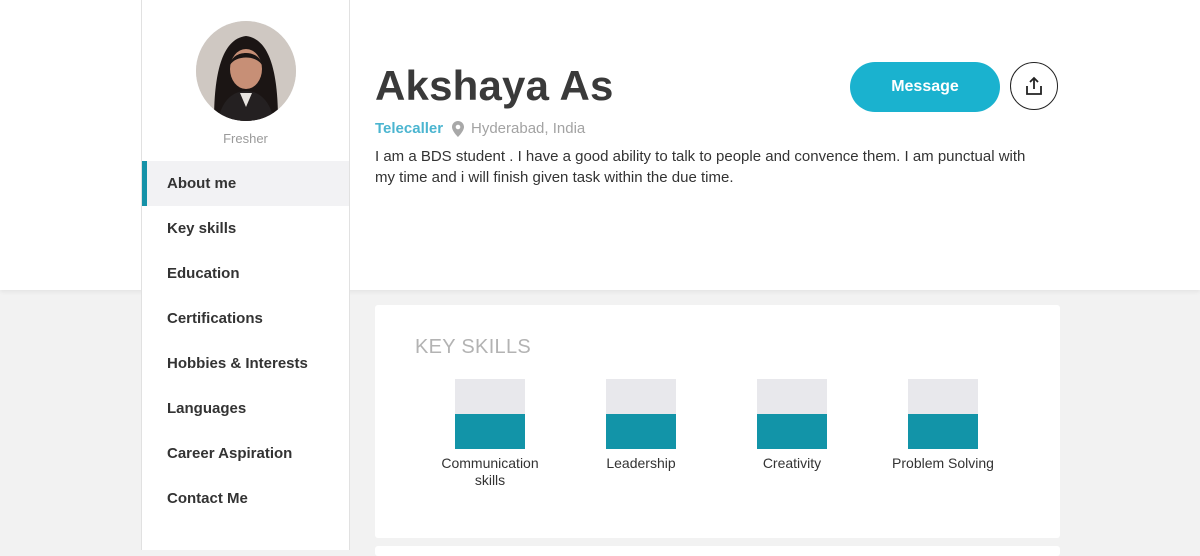  What do you see at coordinates (245, 183) in the screenshot?
I see `sidebar-item-about-me: About me` at bounding box center [245, 183].